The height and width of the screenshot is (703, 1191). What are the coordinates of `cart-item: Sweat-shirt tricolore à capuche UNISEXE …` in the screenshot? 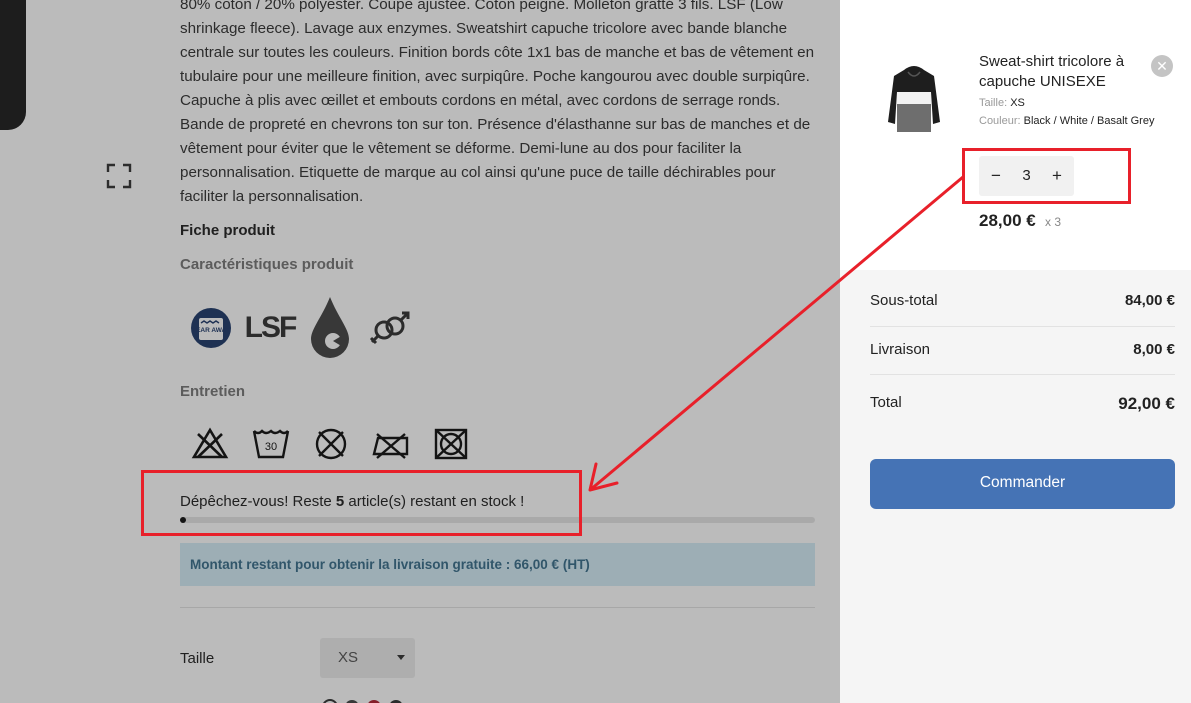 It's located at (1015, 135).